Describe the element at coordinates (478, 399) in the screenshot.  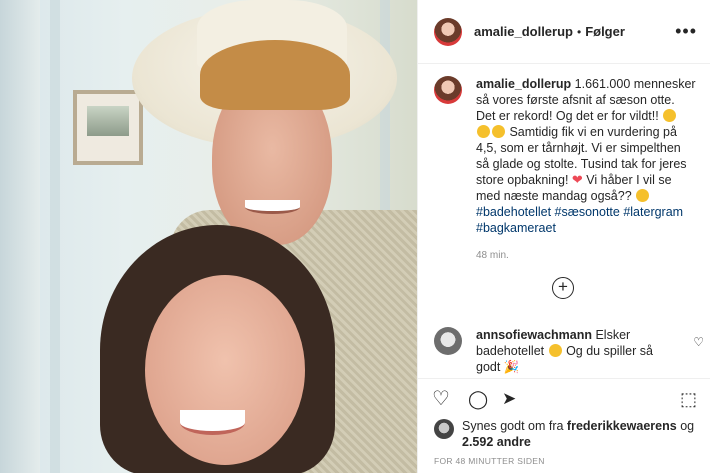
I see `comment-icon: ◯` at that location.